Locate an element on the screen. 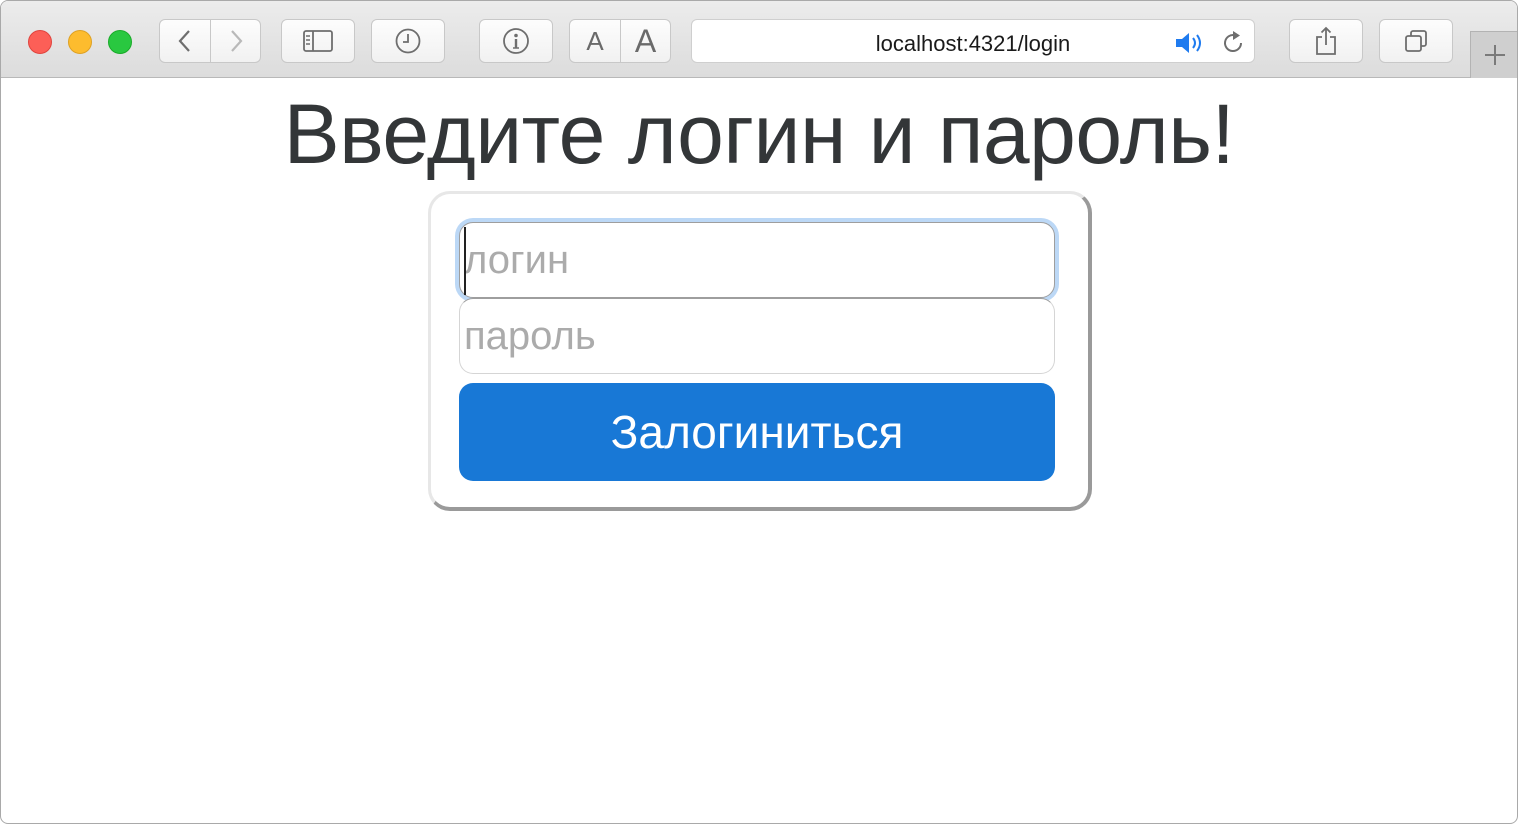 The height and width of the screenshot is (824, 1518). address-bar: localhost:4321/login is located at coordinates (973, 41).